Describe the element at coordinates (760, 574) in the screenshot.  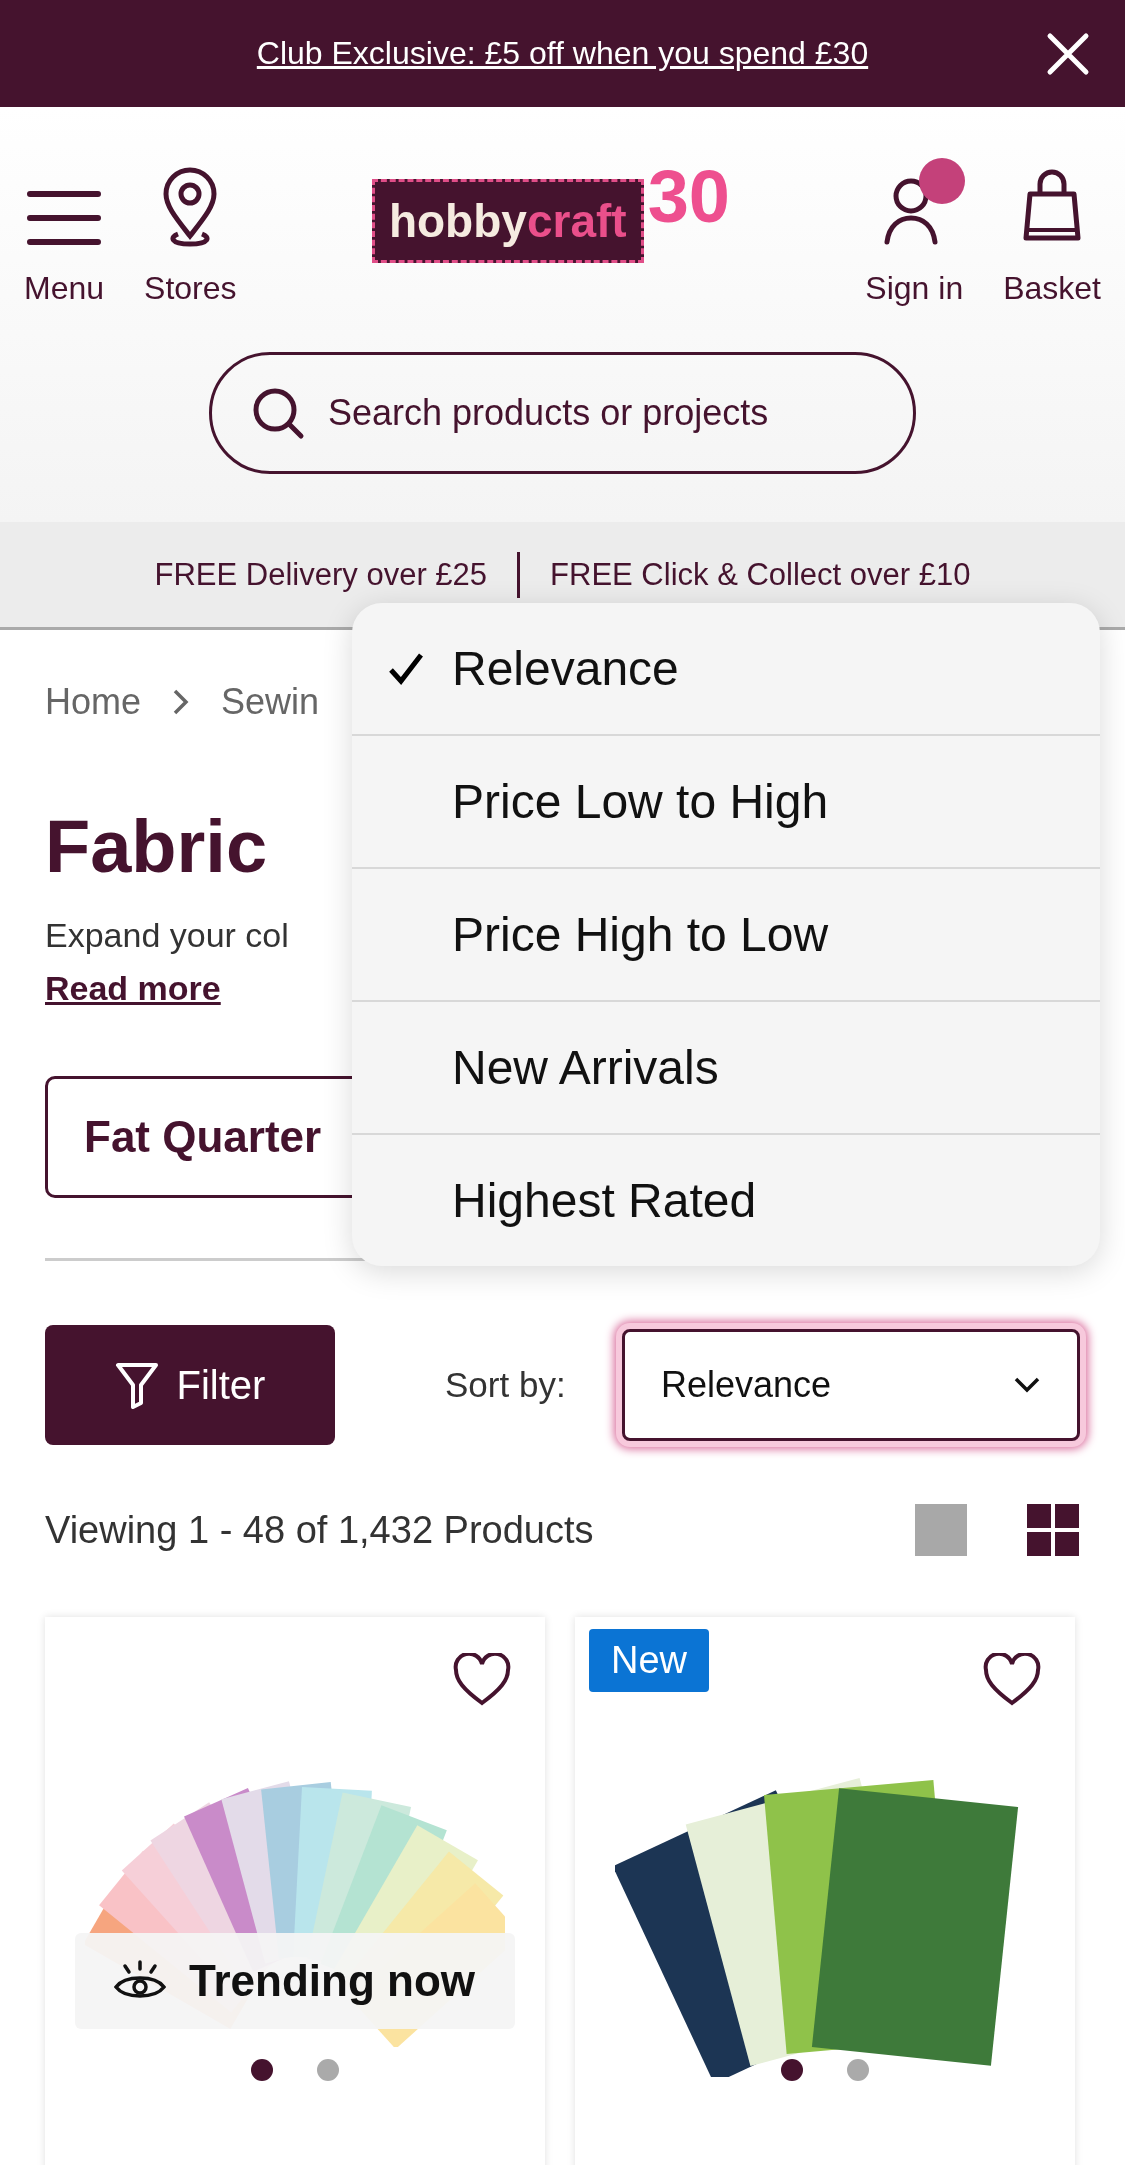
I see `delivery-info: FREE Click & Collect over £10` at that location.